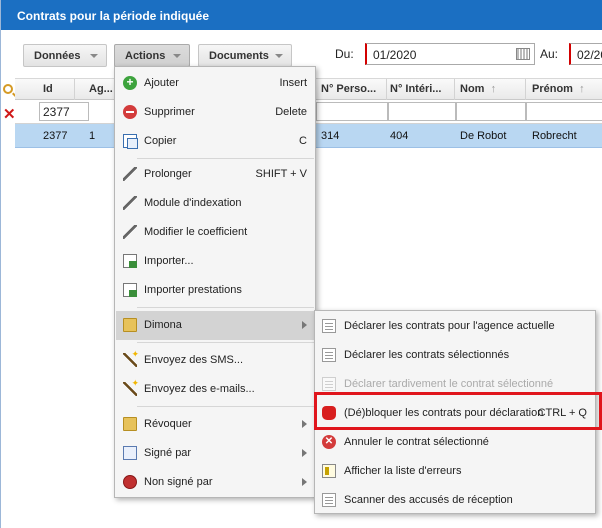 This screenshot has width=602, height=528. Describe the element at coordinates (344, 54) in the screenshot. I see `du-label: Du:` at that location.